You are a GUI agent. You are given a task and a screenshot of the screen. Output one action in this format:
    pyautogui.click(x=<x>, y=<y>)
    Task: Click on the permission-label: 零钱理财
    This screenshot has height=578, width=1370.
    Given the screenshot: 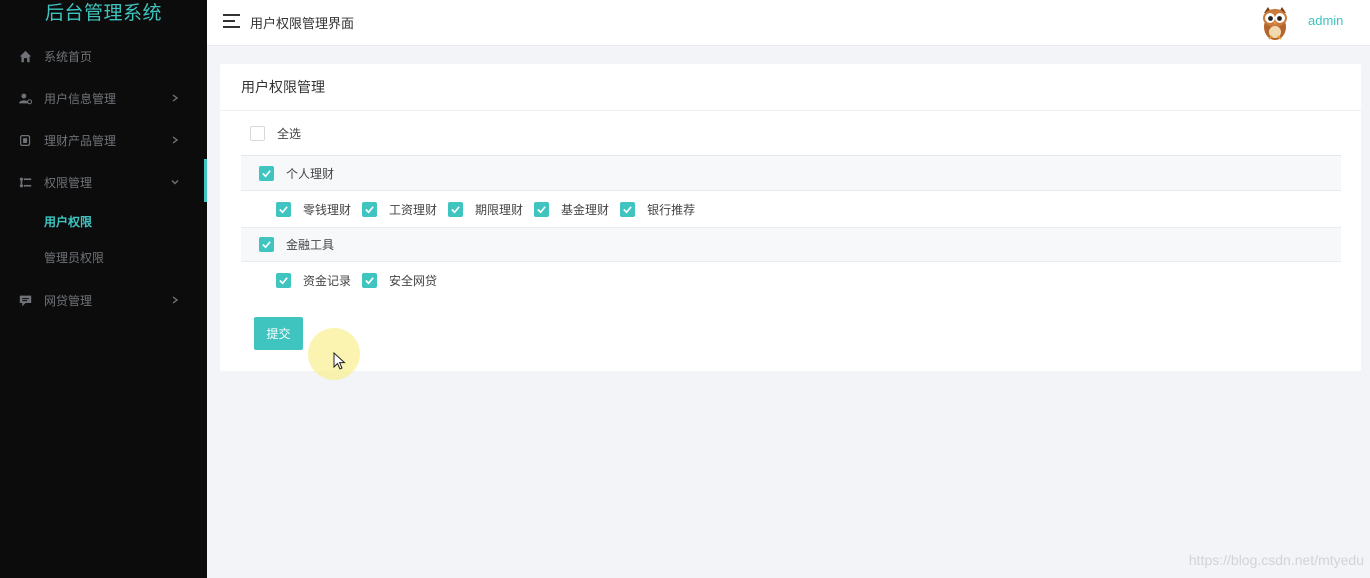 What is the action you would take?
    pyautogui.click(x=327, y=209)
    